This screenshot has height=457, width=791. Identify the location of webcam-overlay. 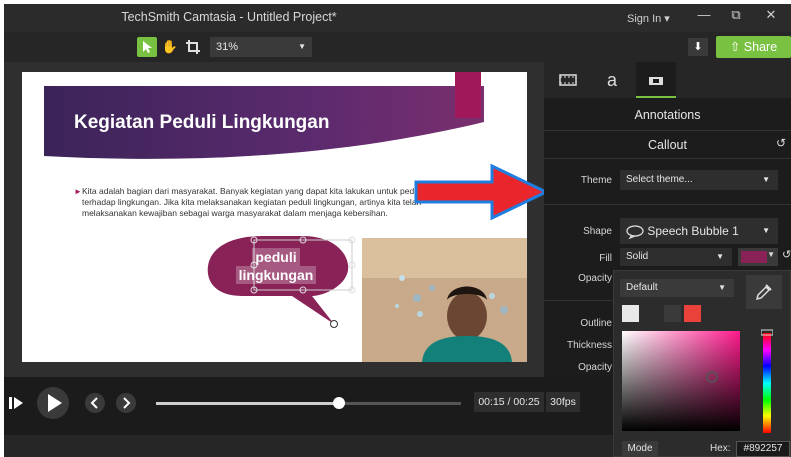
(444, 300).